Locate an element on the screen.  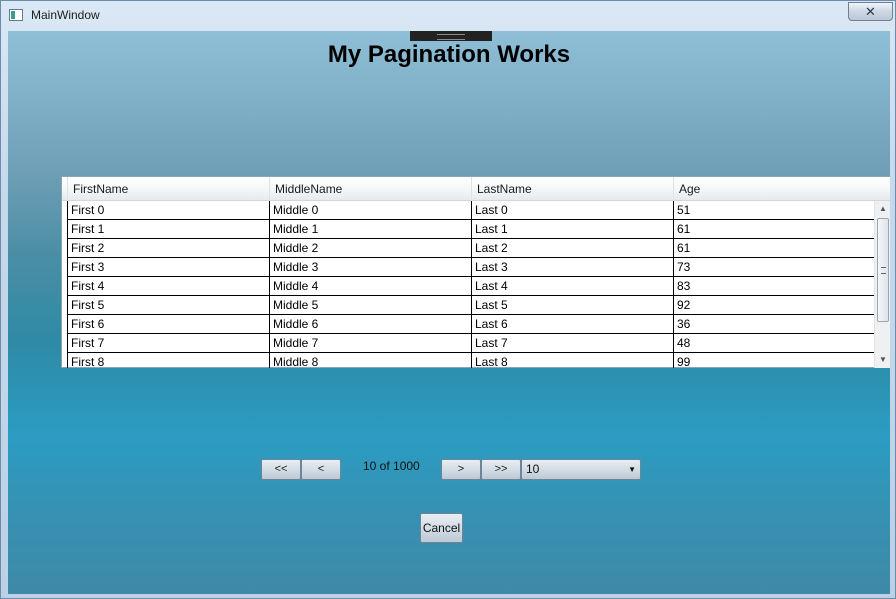
table-row: First 4 Middle 4 Last 4 83 is located at coordinates (471, 286).